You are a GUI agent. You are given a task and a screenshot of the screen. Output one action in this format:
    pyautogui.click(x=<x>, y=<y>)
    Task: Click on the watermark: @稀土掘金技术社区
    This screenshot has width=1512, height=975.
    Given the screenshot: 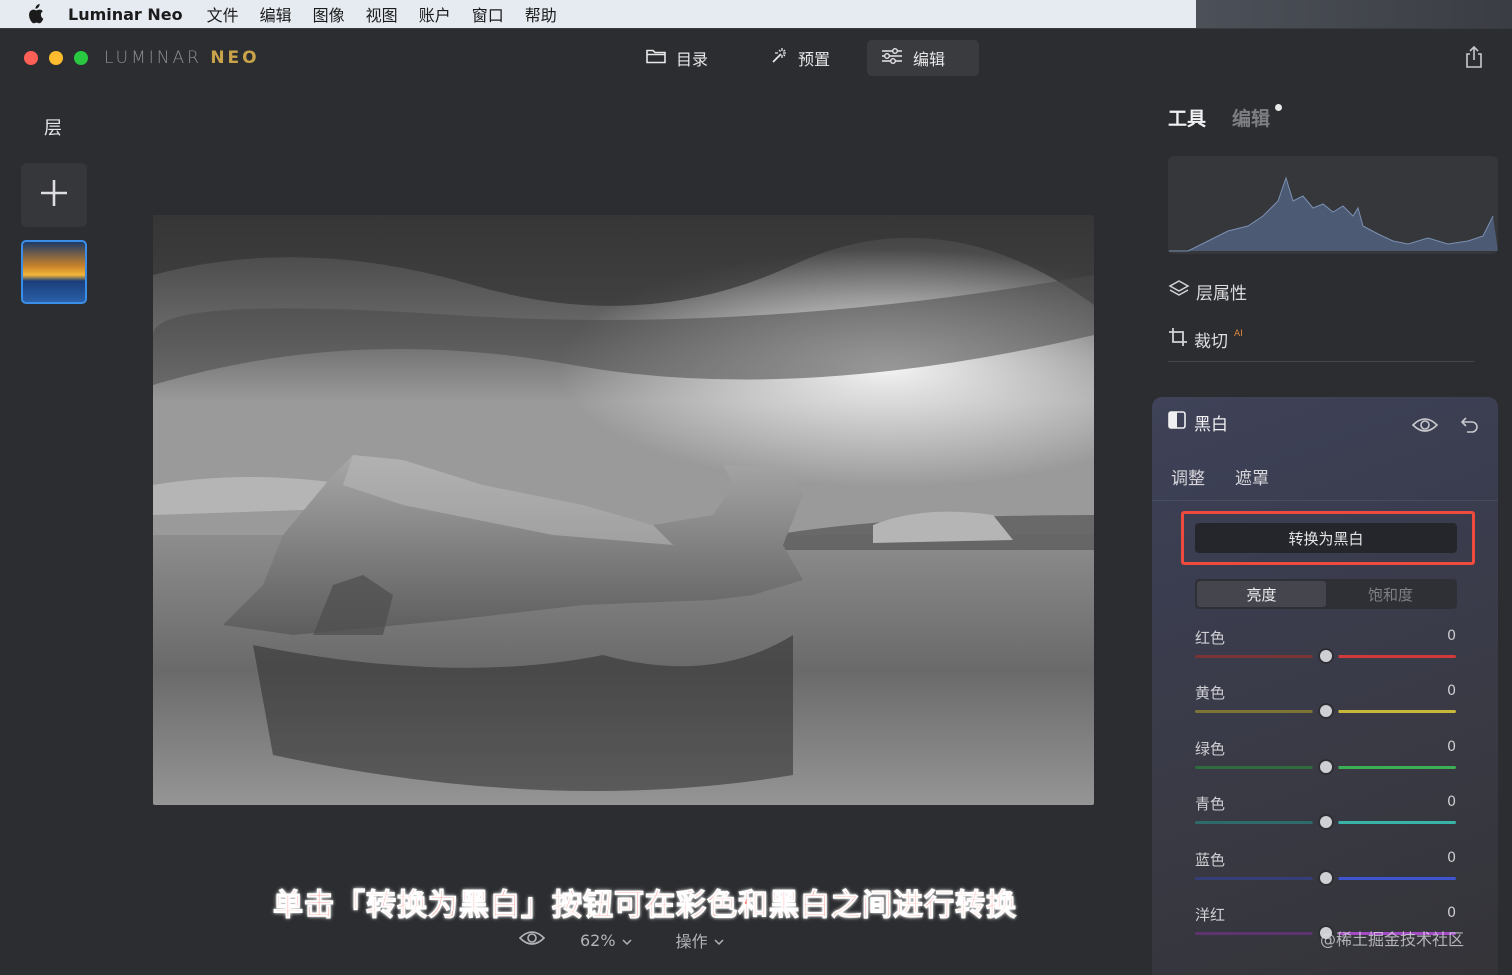 What is the action you would take?
    pyautogui.click(x=1392, y=939)
    